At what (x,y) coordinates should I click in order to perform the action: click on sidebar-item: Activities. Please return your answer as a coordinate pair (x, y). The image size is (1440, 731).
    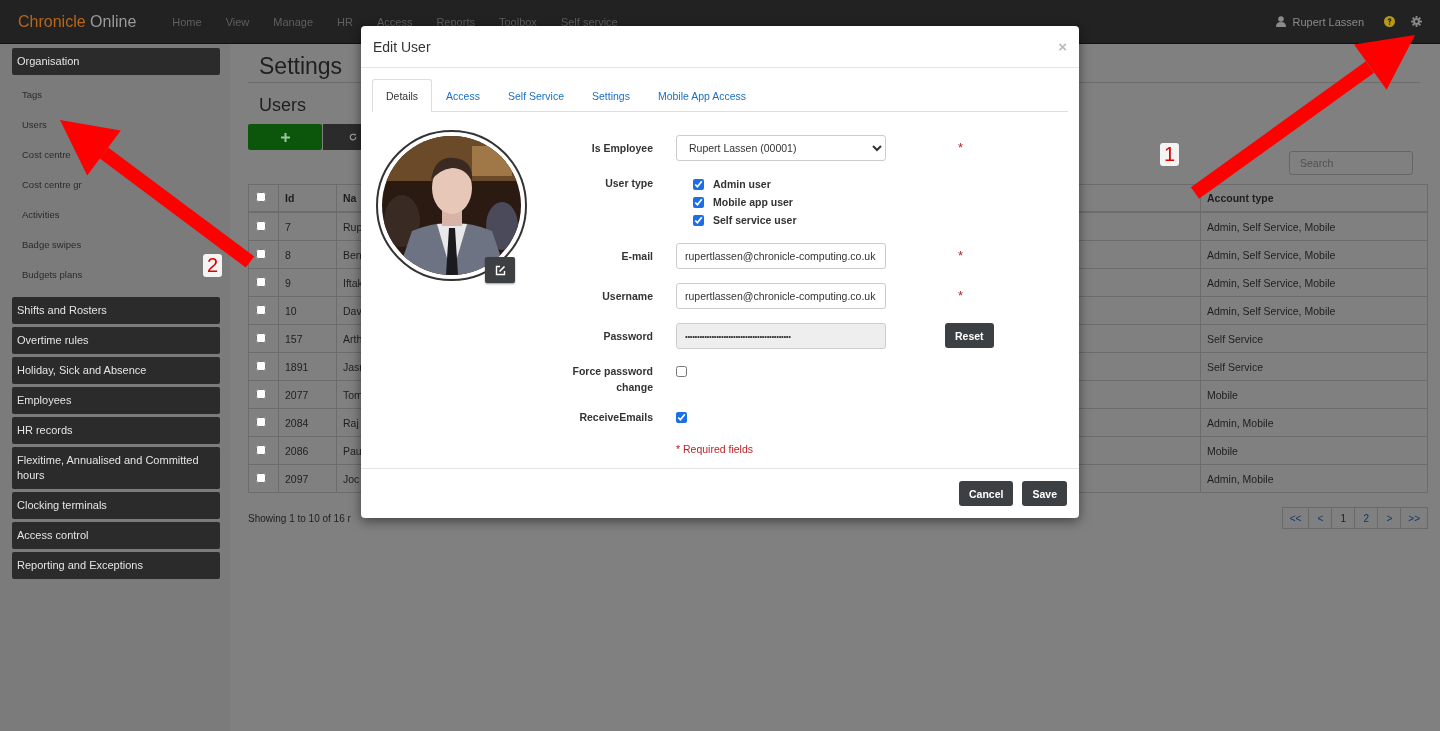
    Looking at the image, I should click on (41, 215).